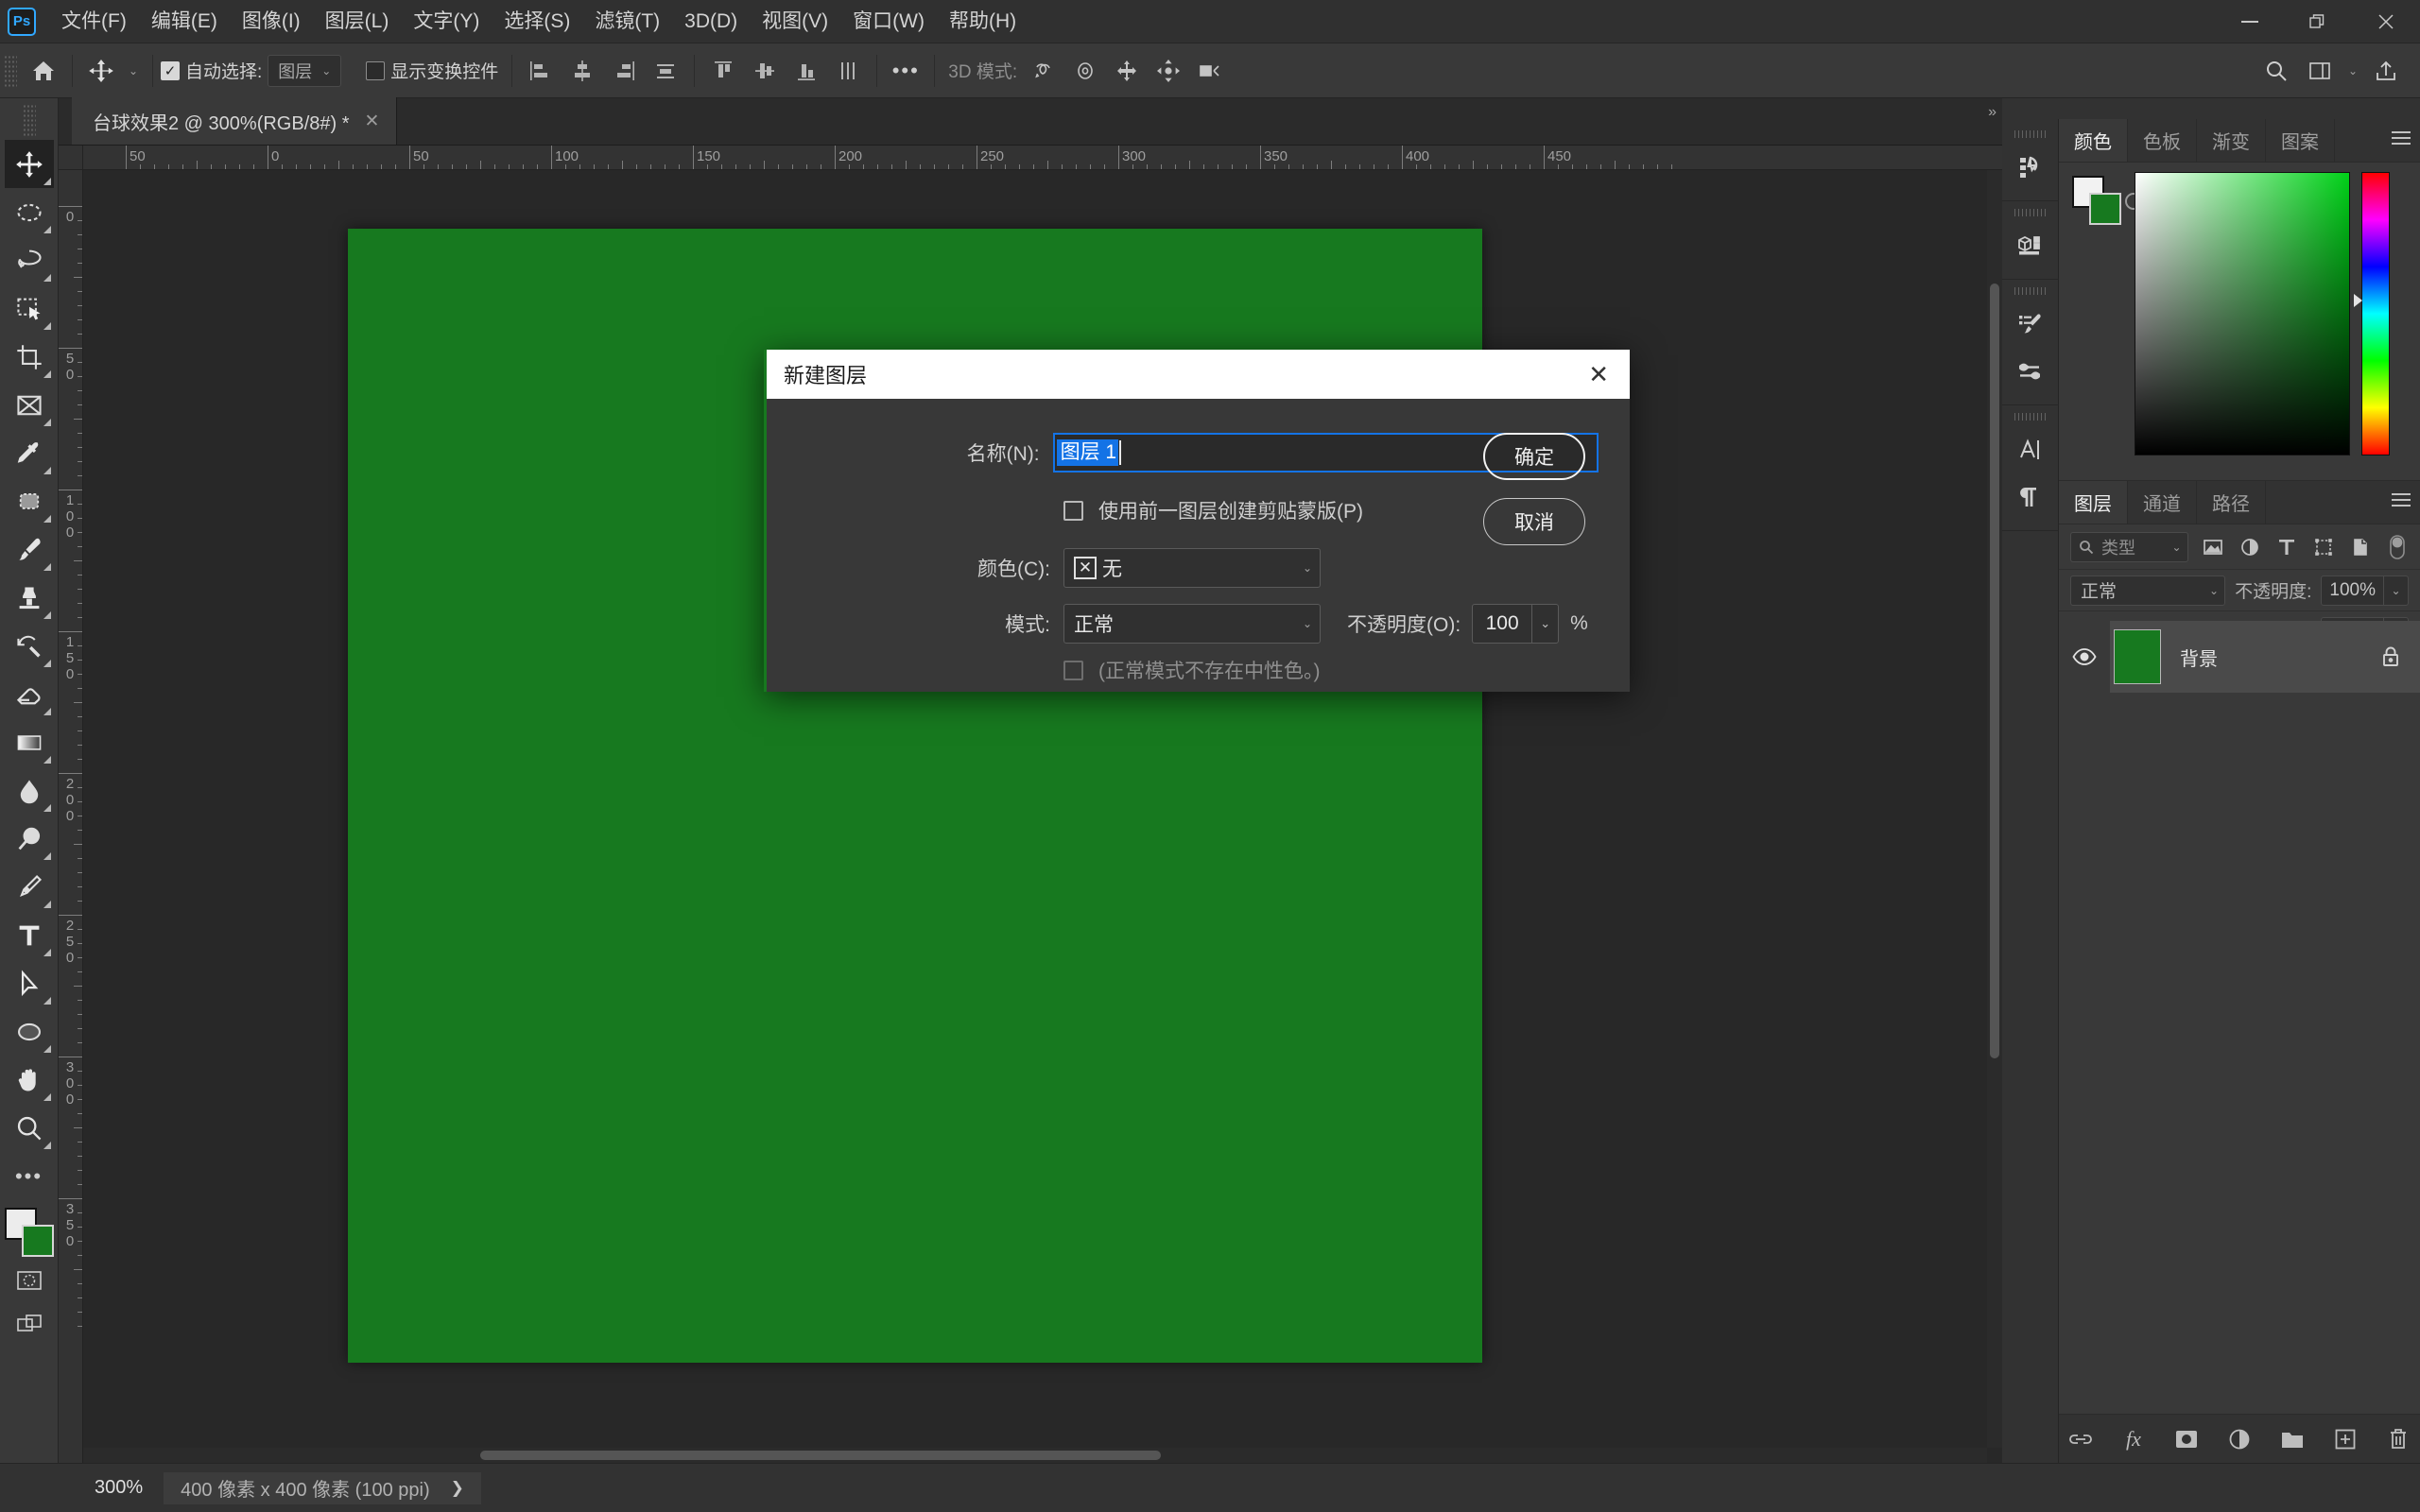 This screenshot has height=1512, width=2420. I want to click on dialog-title: 新建图层, so click(826, 375).